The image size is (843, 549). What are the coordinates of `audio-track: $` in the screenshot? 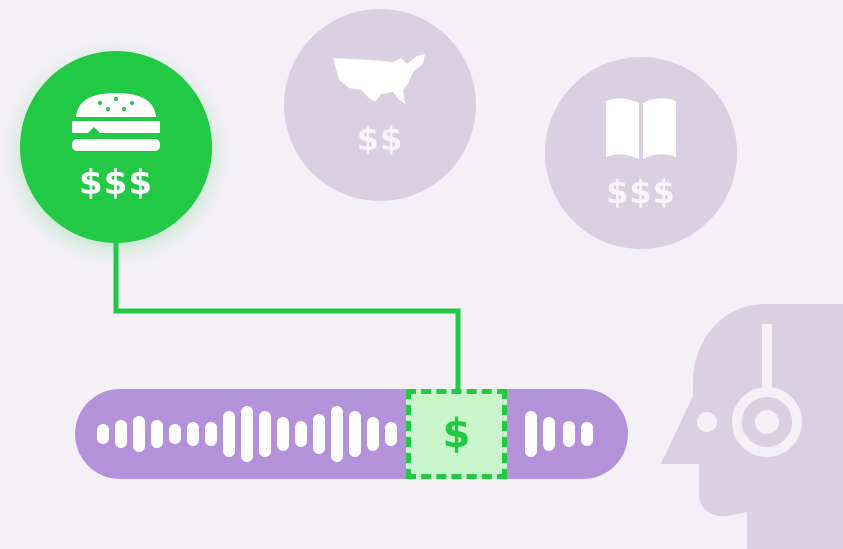 It's located at (351, 434).